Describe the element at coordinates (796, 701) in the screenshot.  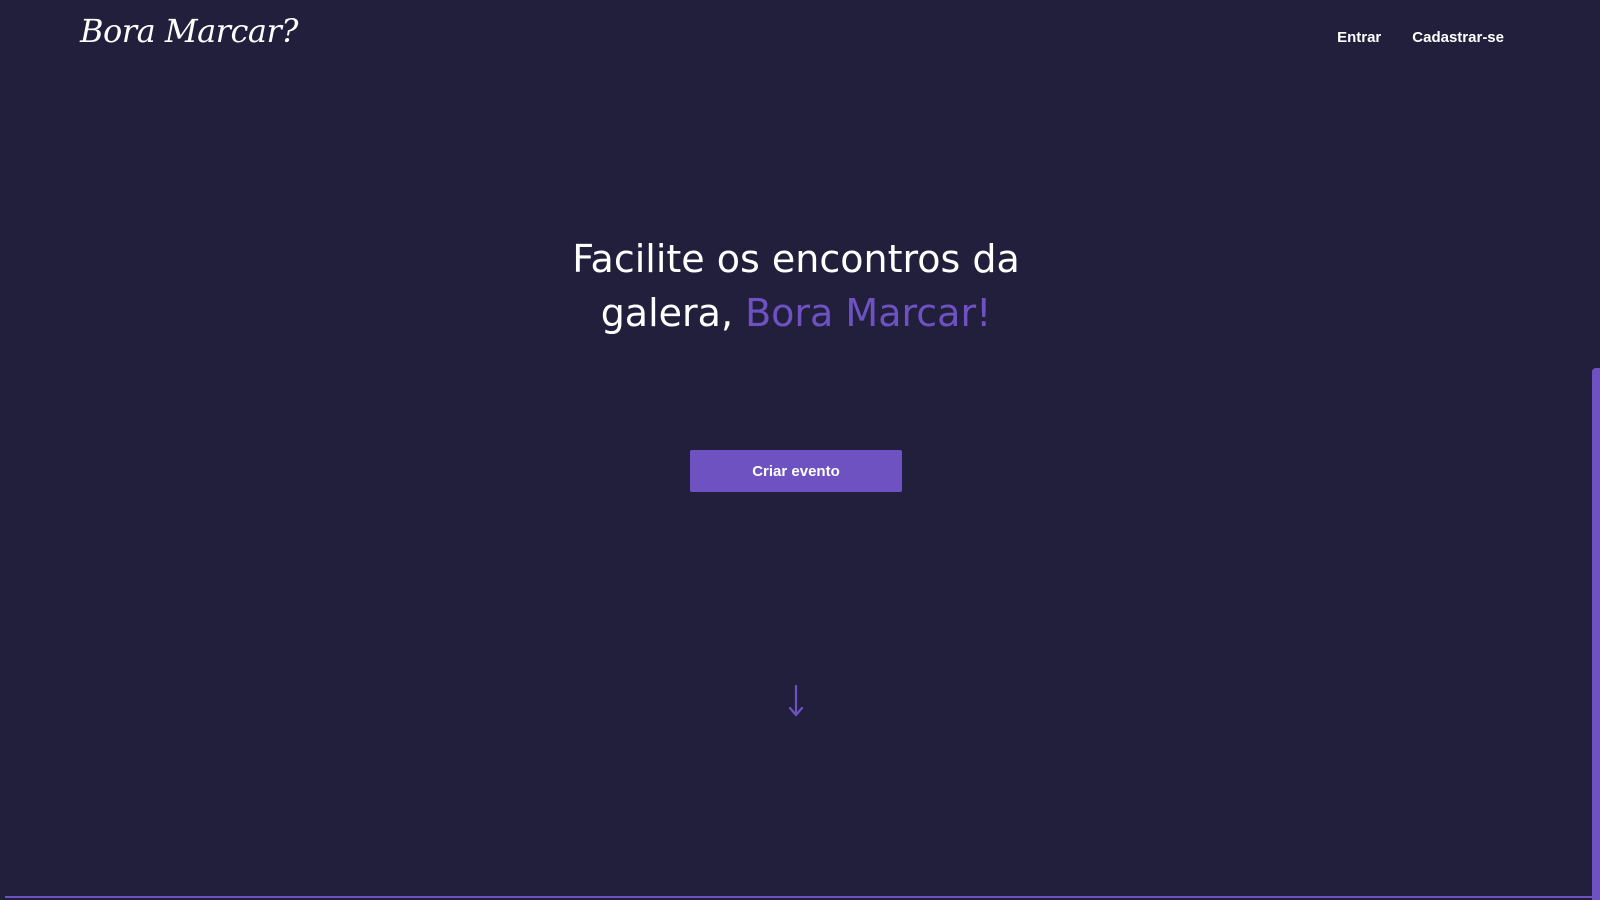
I see `arrow-down-icon` at that location.